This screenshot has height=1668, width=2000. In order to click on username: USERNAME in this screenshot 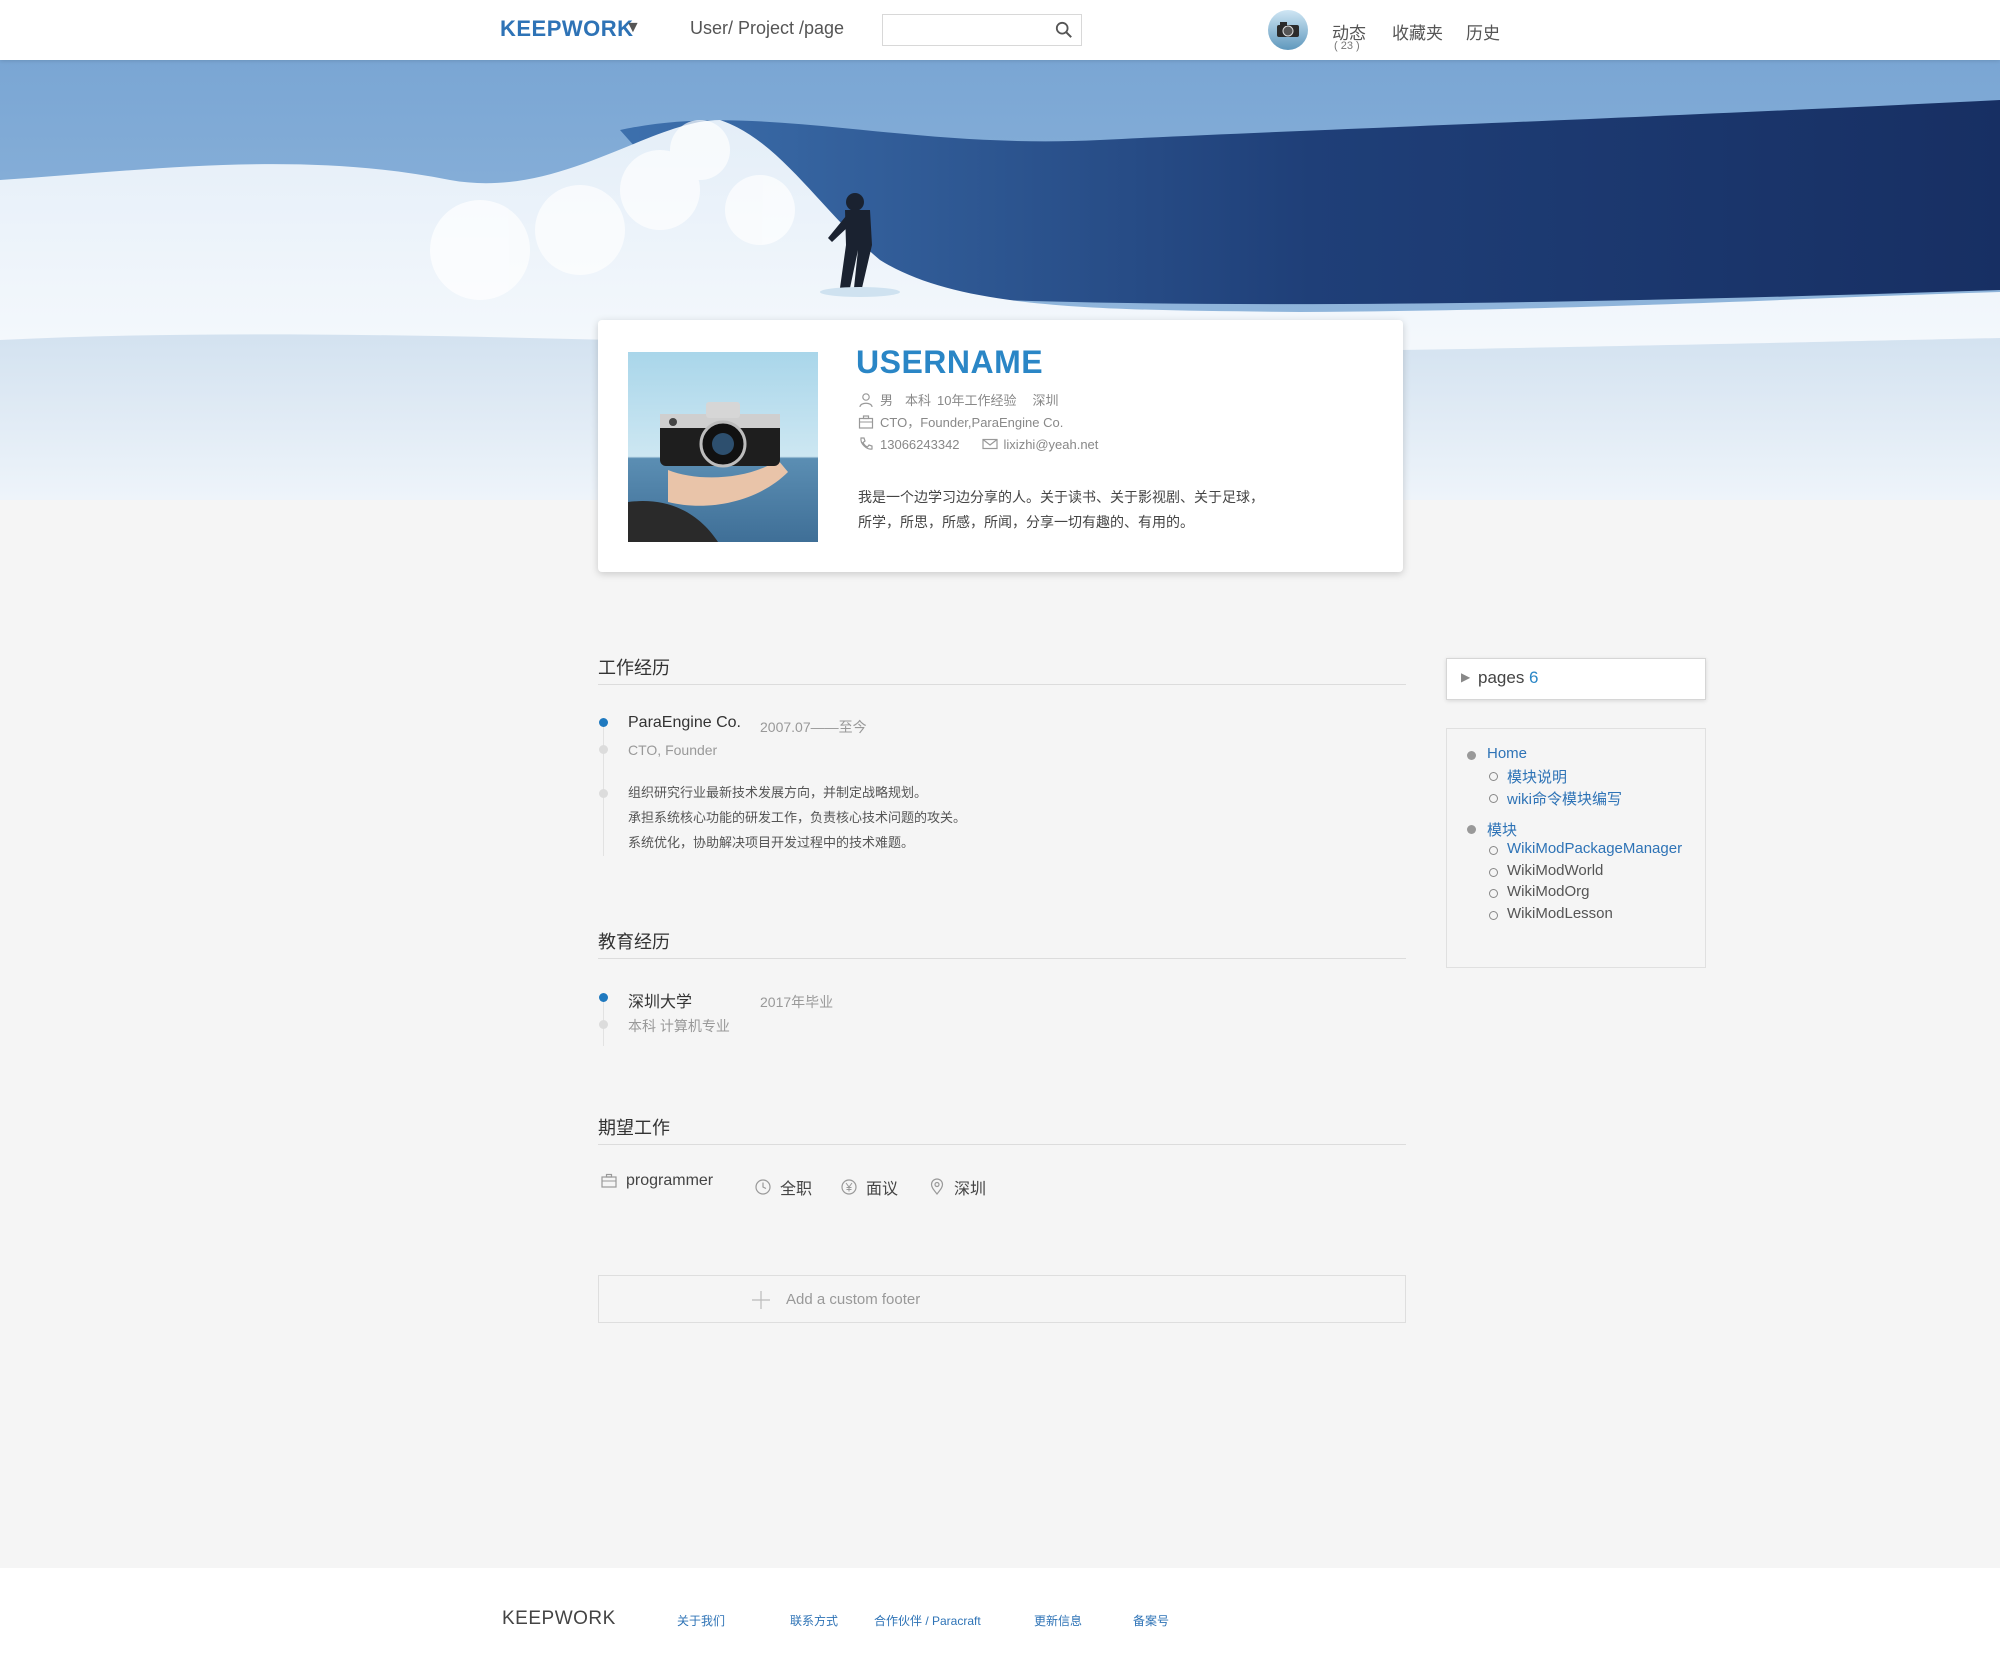, I will do `click(950, 362)`.